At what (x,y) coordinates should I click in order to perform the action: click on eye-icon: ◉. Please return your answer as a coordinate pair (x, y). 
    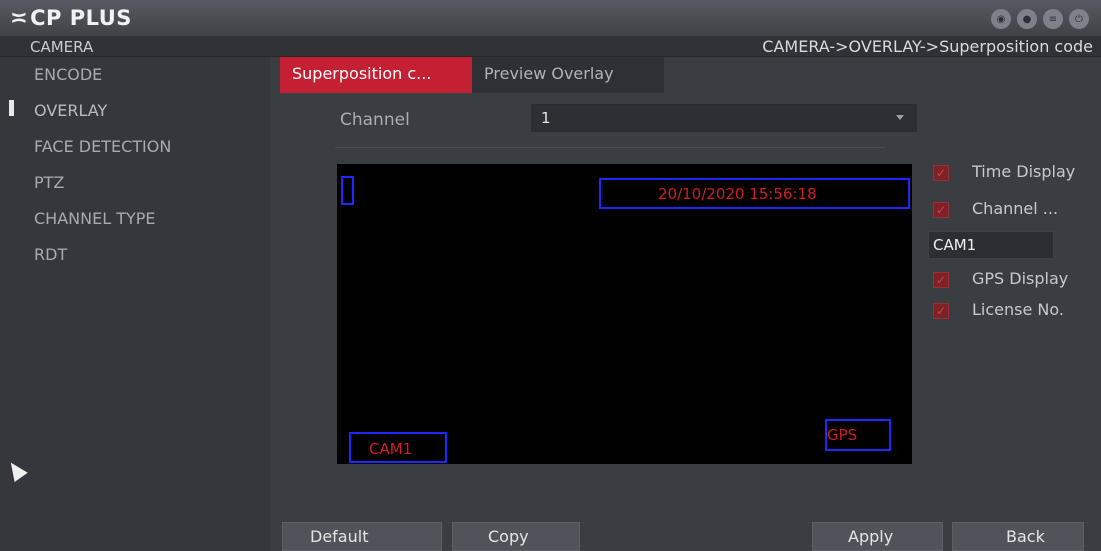
    Looking at the image, I should click on (1001, 19).